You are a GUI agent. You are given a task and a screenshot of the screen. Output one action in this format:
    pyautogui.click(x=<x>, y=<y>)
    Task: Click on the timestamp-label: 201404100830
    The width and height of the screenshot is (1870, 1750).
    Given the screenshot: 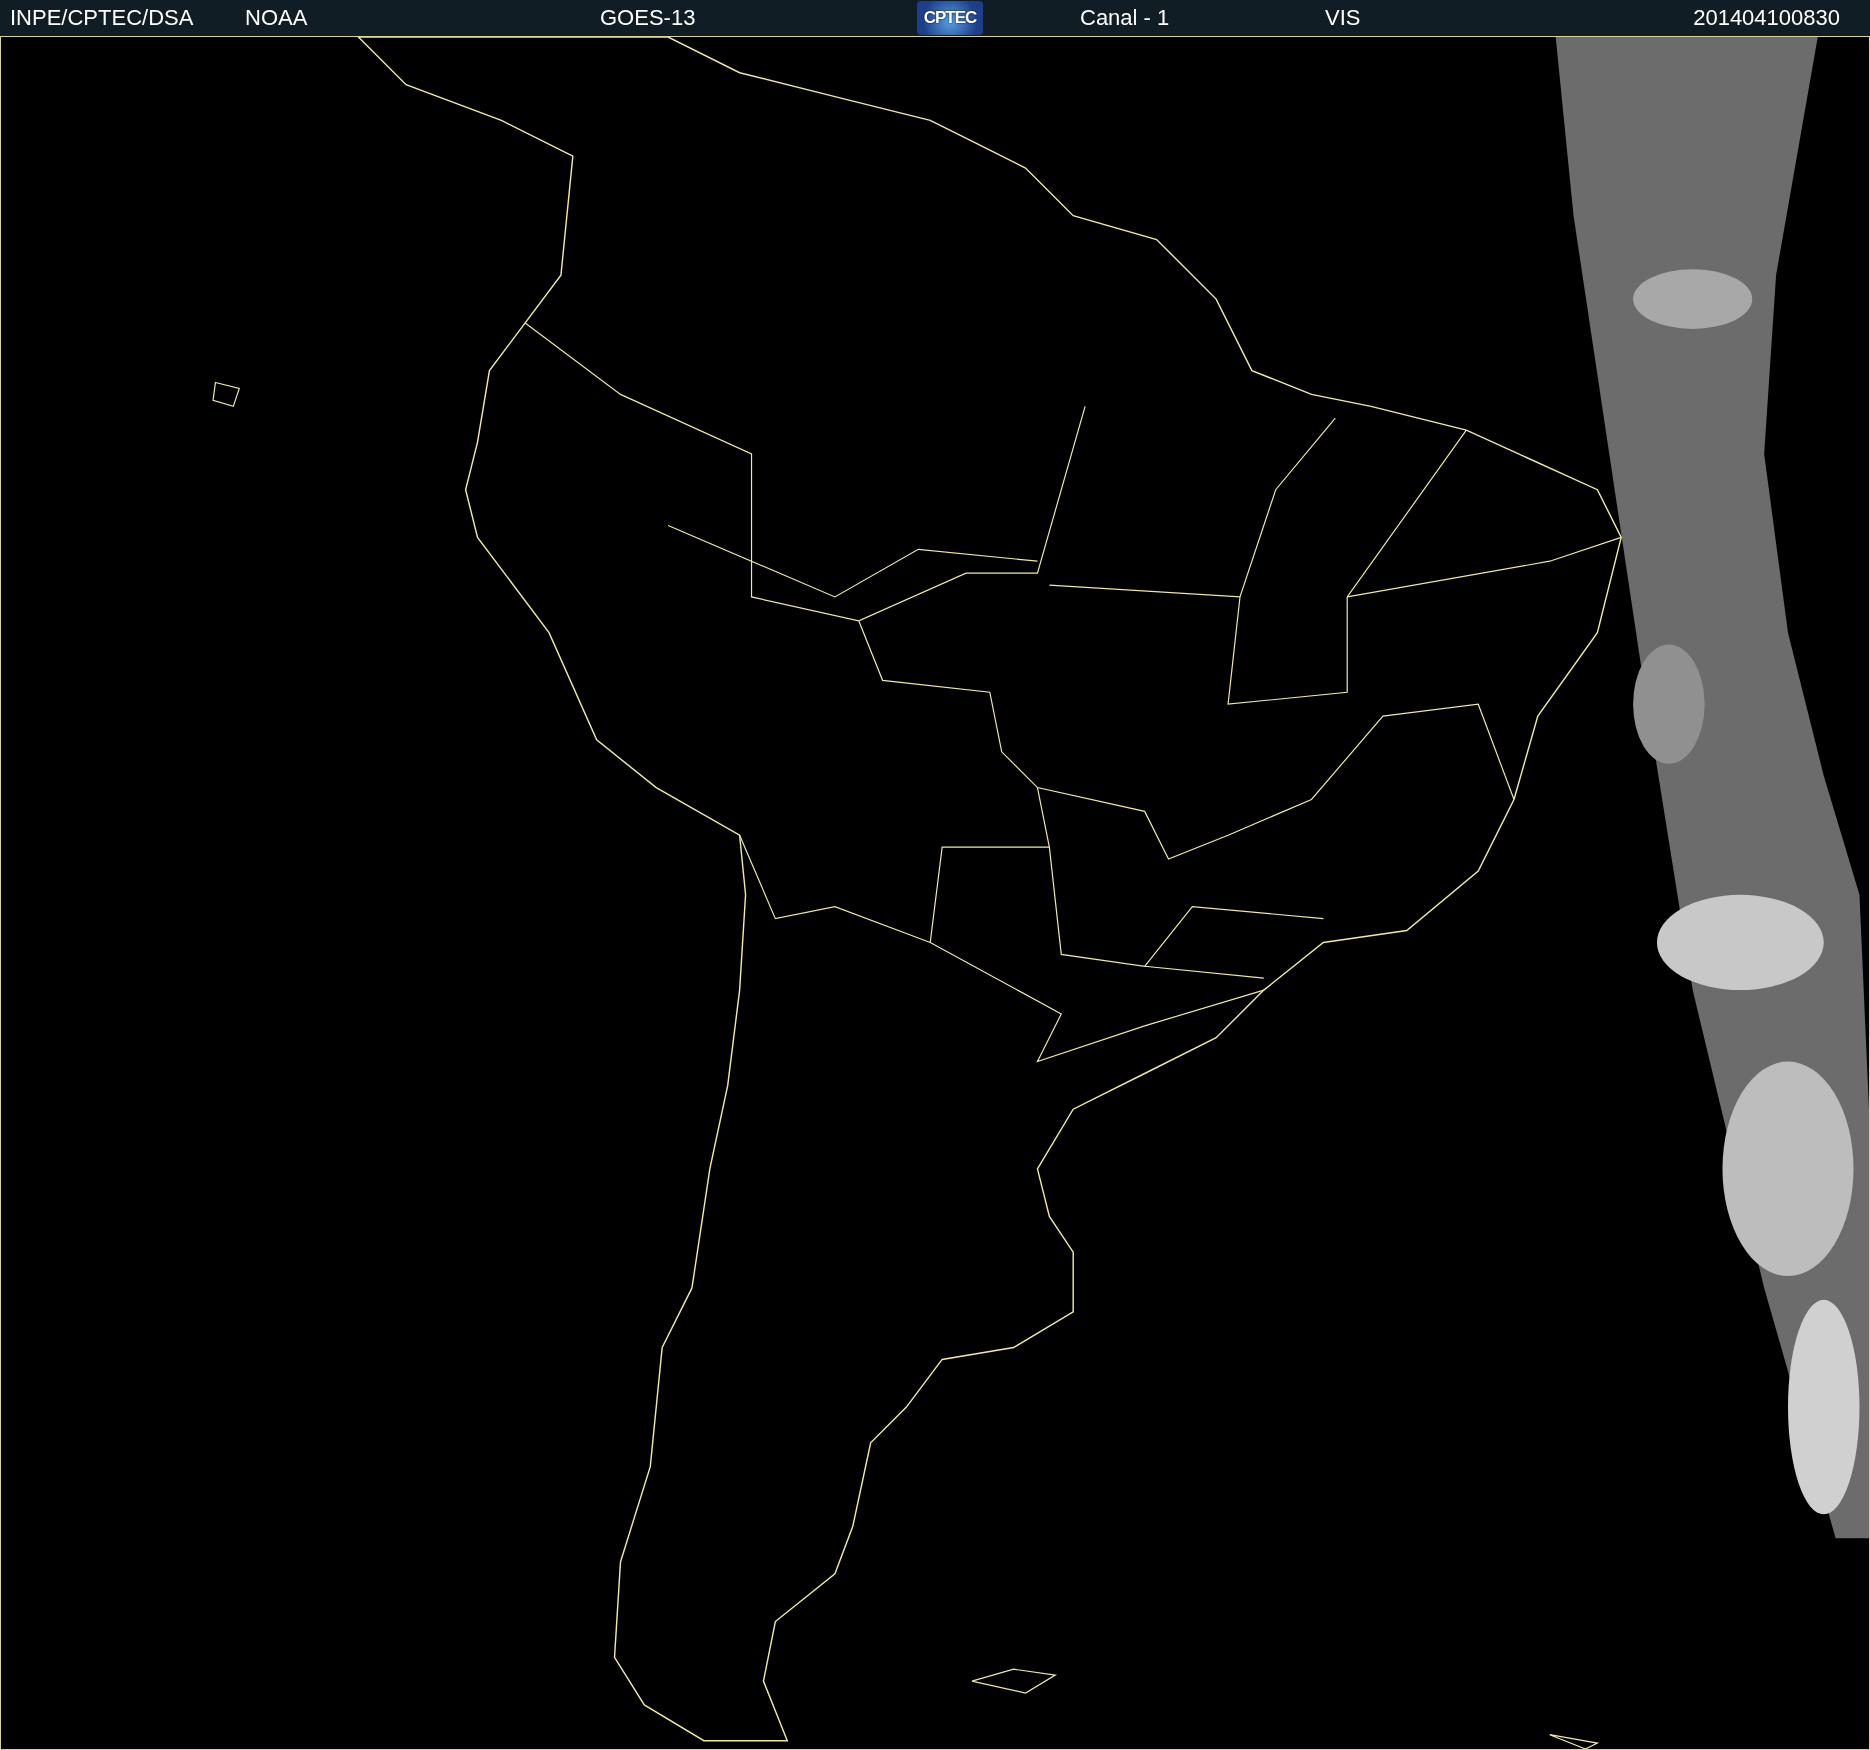 What is the action you would take?
    pyautogui.click(x=1766, y=18)
    